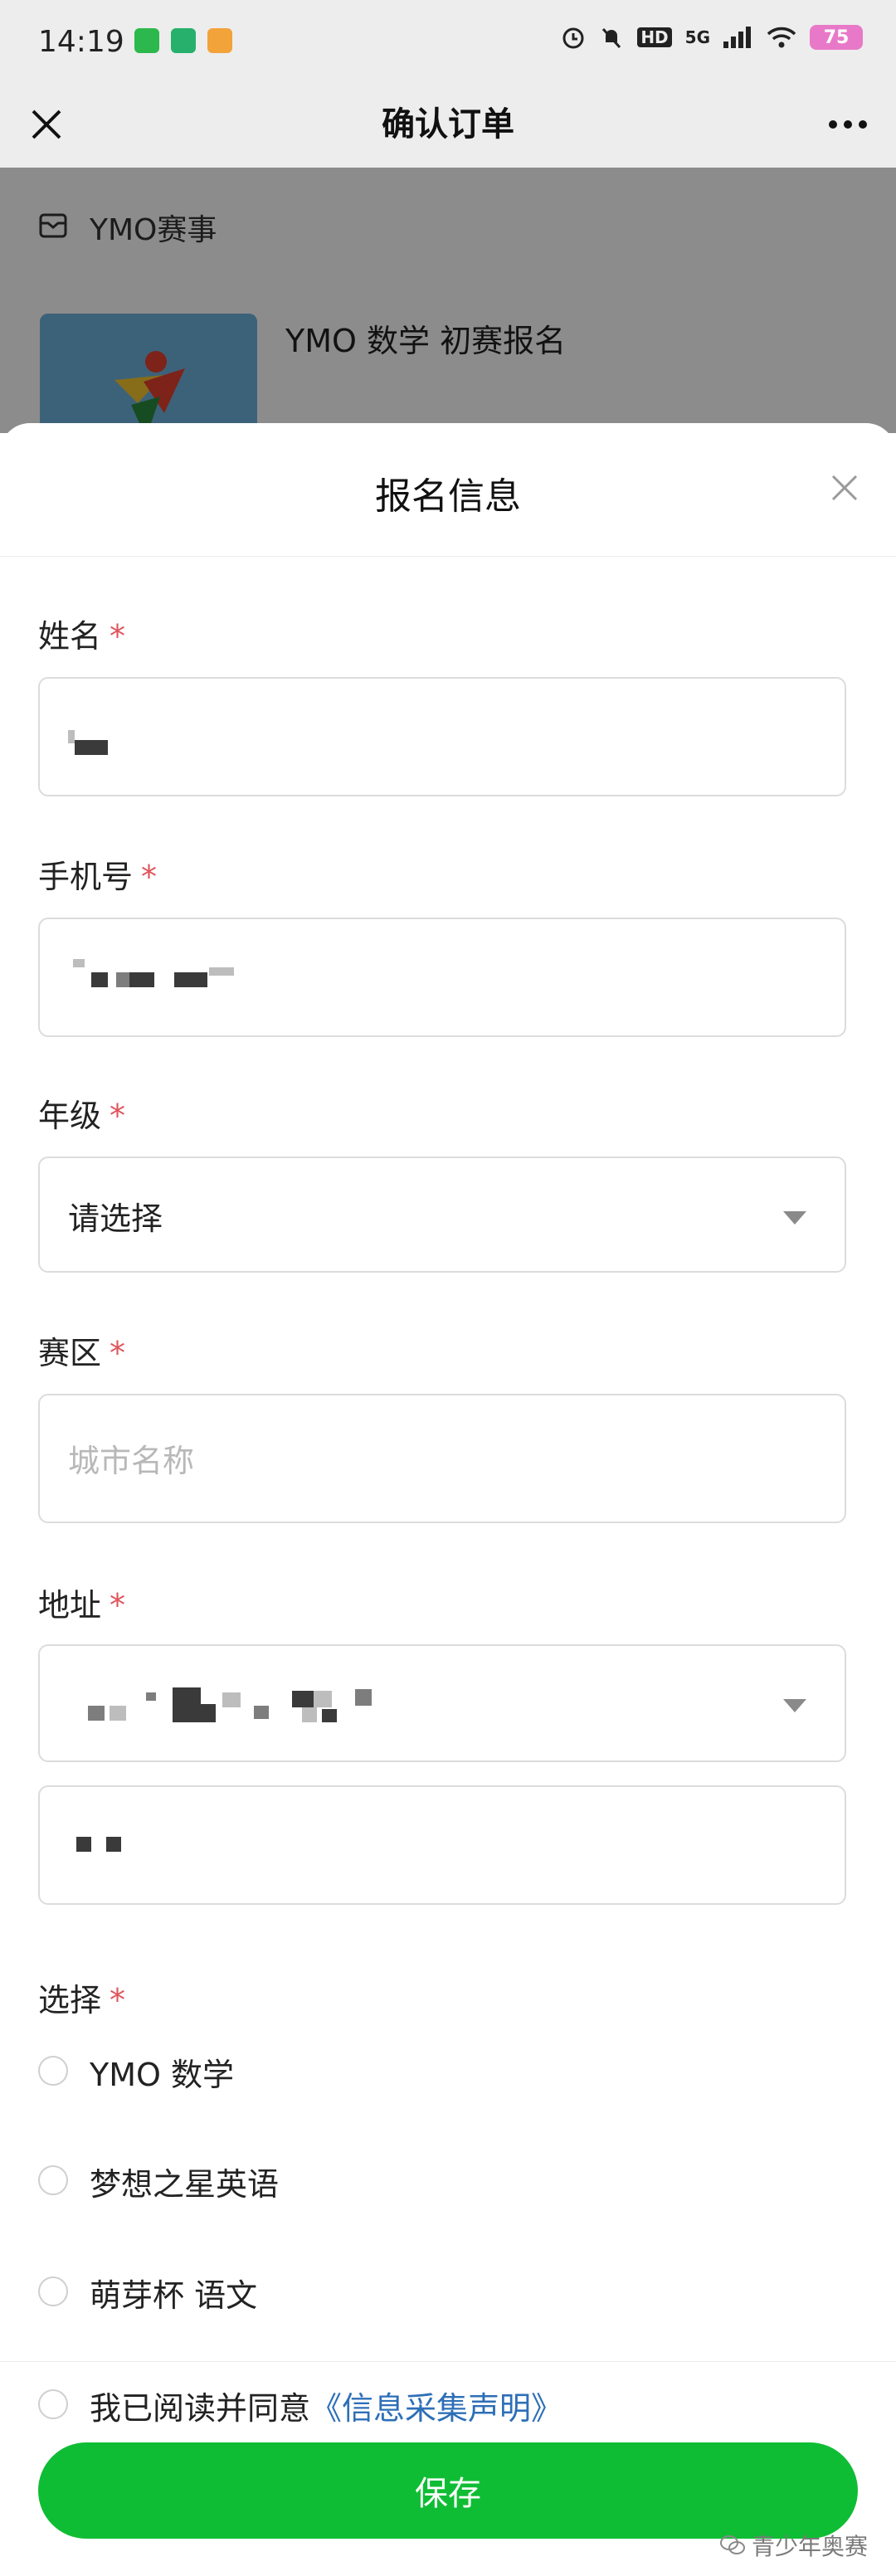 This screenshot has width=896, height=2576. What do you see at coordinates (436, 2408) in the screenshot?
I see `privacy-statement-link: 《信息采集声明》` at bounding box center [436, 2408].